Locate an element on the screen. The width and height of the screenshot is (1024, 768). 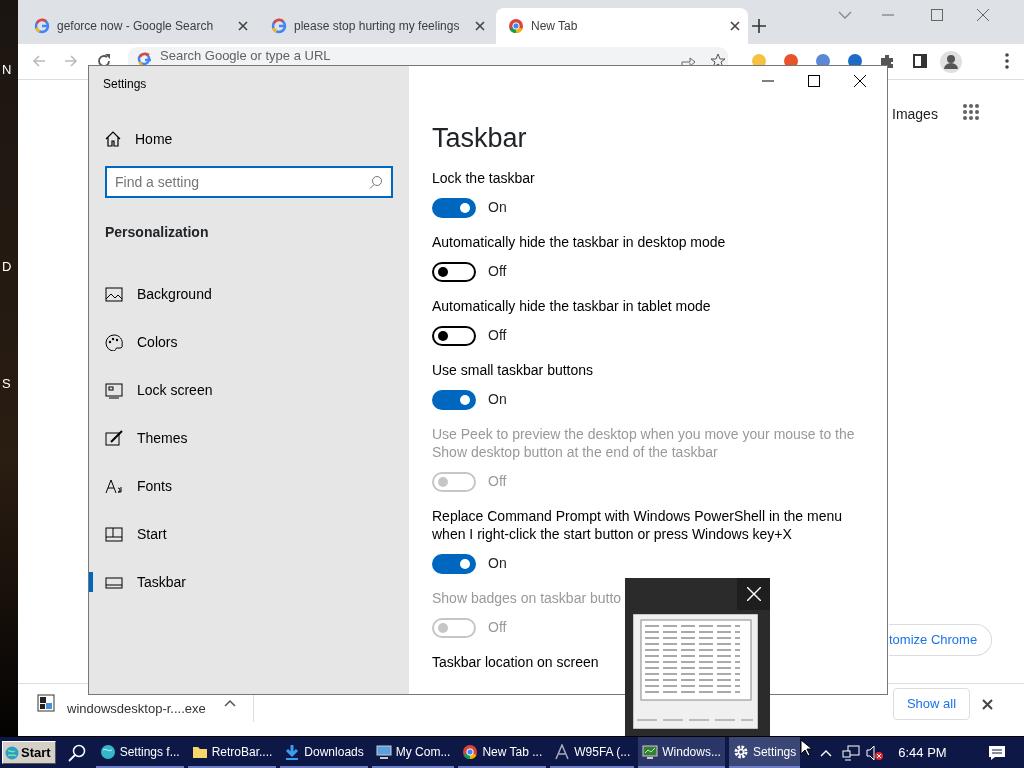
download-filename: windowsdesktop-r....exe is located at coordinates (136, 709).